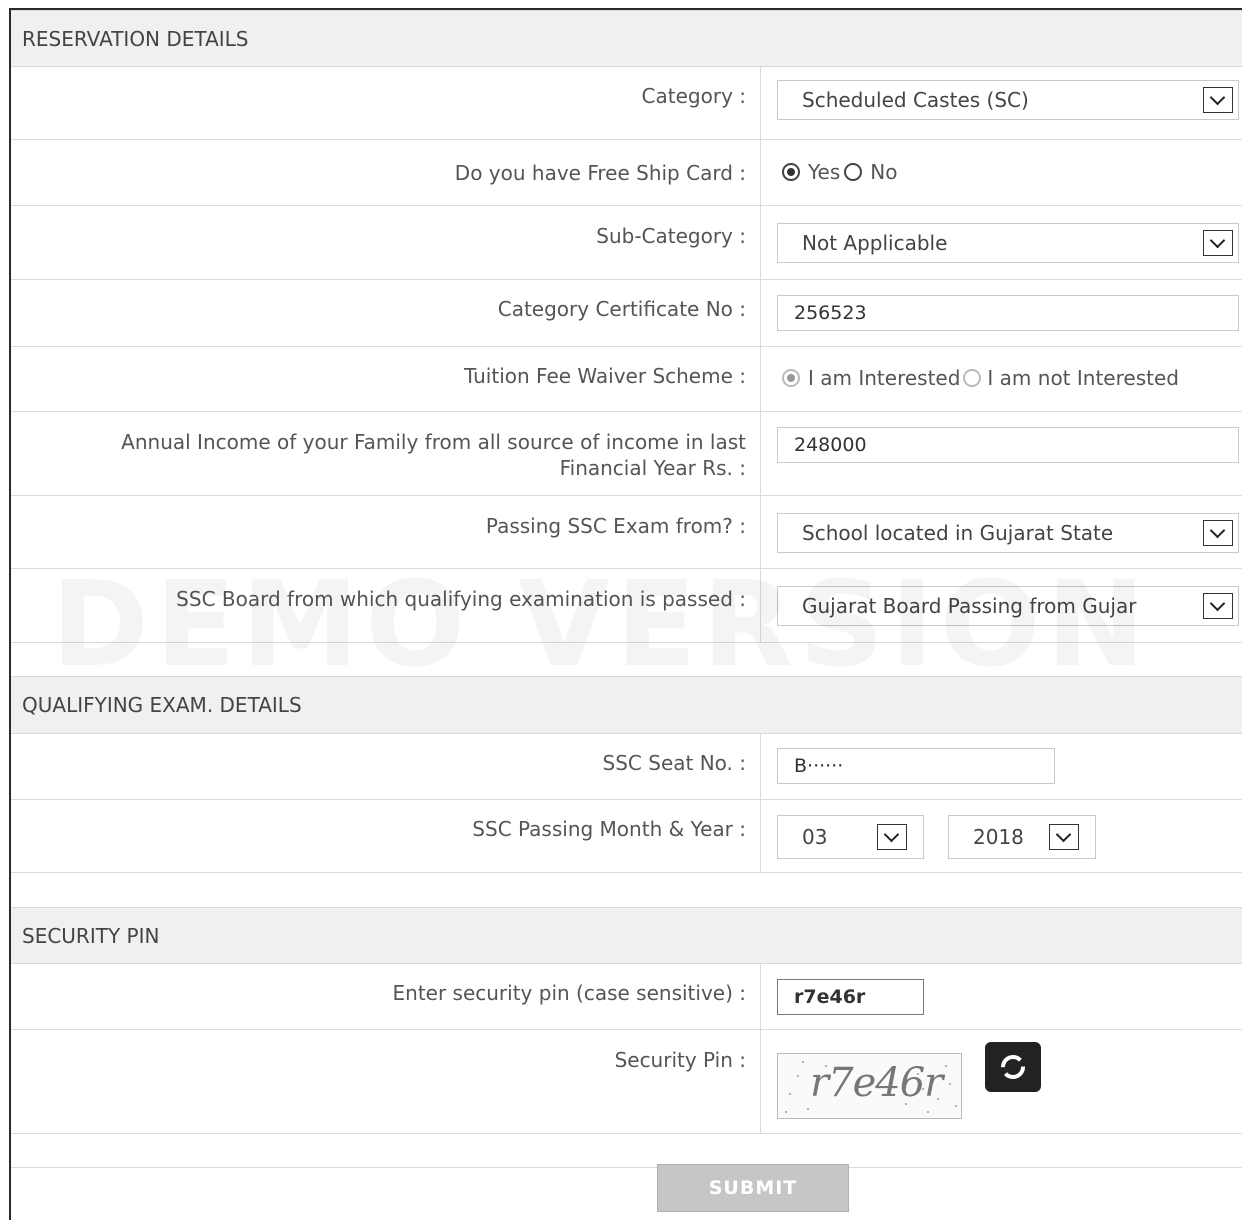 The width and height of the screenshot is (1242, 1220). What do you see at coordinates (791, 172) in the screenshot?
I see `free-ship-yes-radio` at bounding box center [791, 172].